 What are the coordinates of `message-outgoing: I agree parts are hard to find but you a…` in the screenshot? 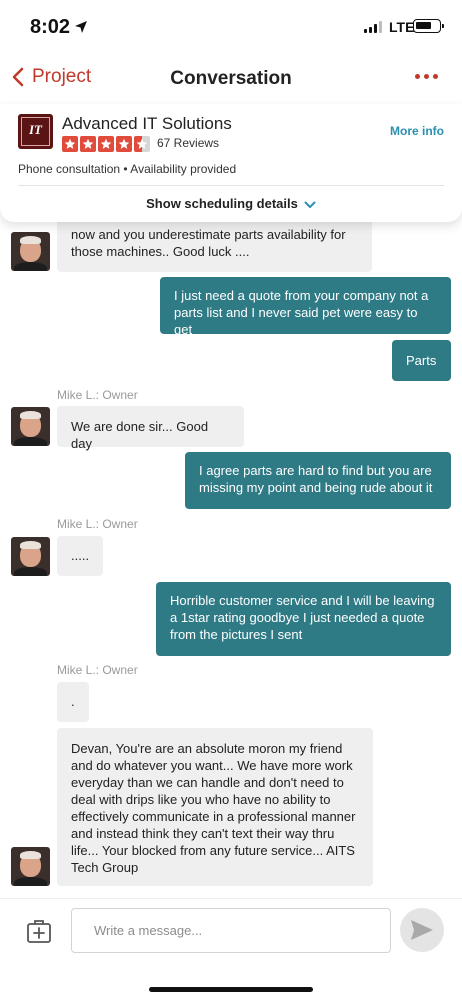 It's located at (318, 480).